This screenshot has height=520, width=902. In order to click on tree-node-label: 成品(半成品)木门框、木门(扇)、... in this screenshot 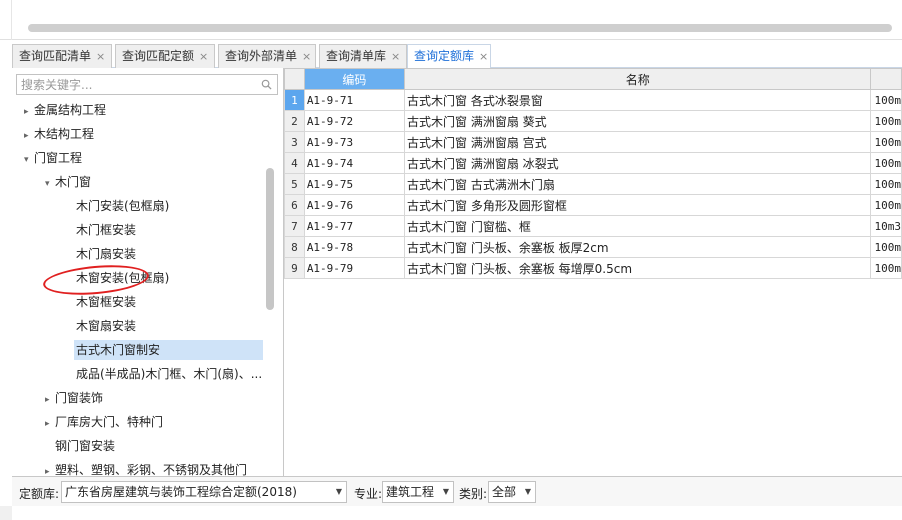, I will do `click(169, 374)`.